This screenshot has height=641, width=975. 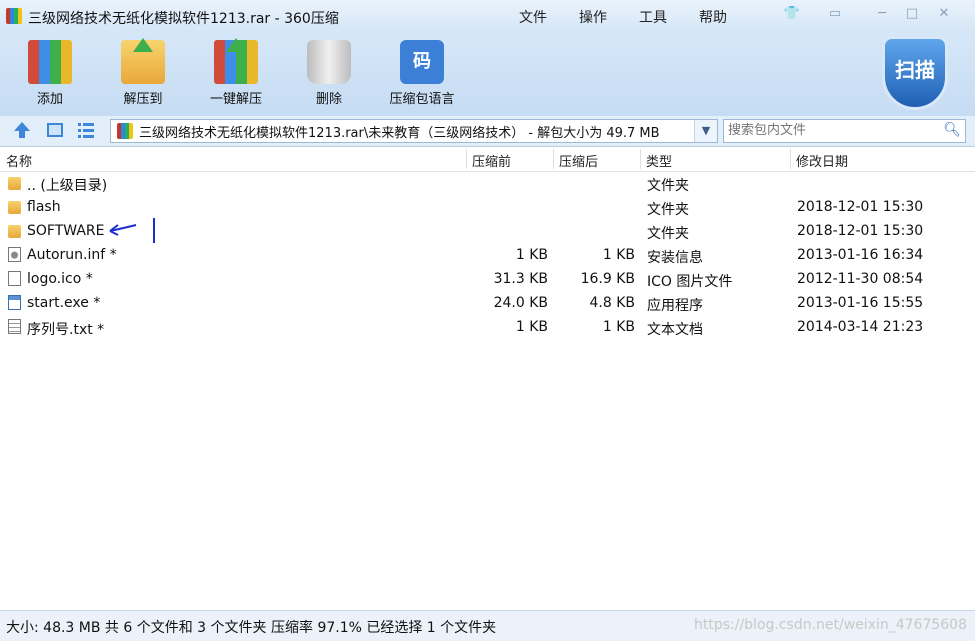 What do you see at coordinates (653, 17) in the screenshot?
I see `menu-tools: 工具` at bounding box center [653, 17].